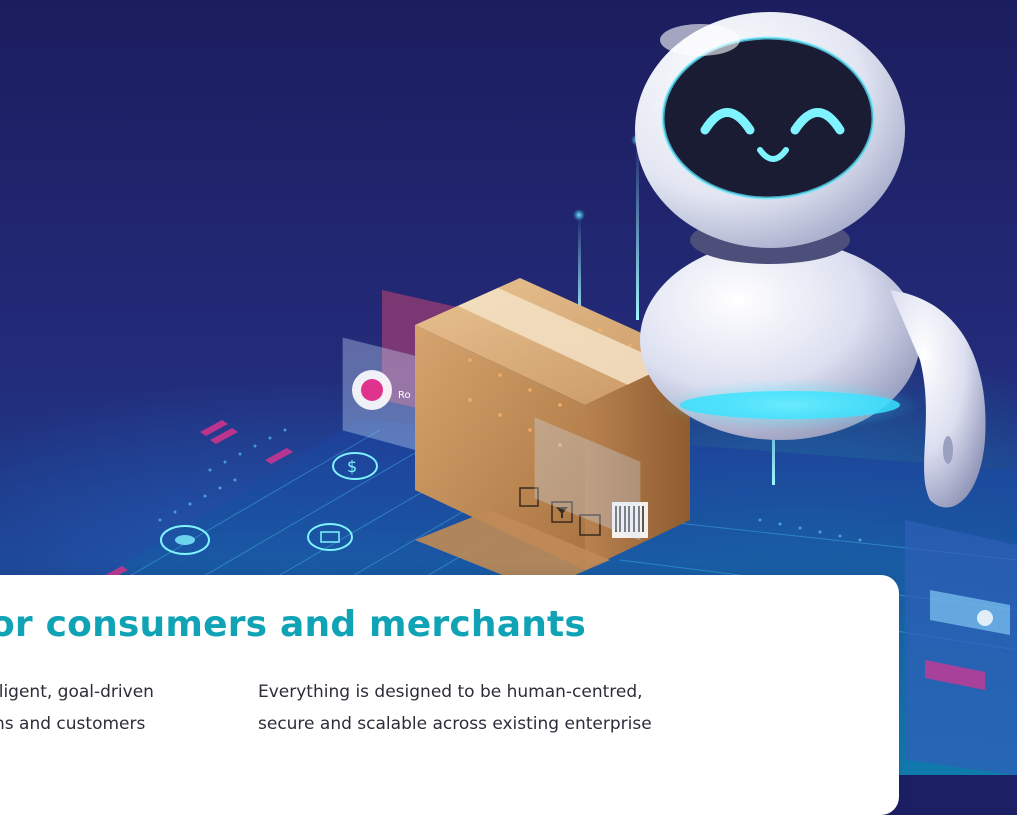 This screenshot has height=815, width=1017. Describe the element at coordinates (73, 724) in the screenshot. I see `intro-line-2: ns and customers` at that location.